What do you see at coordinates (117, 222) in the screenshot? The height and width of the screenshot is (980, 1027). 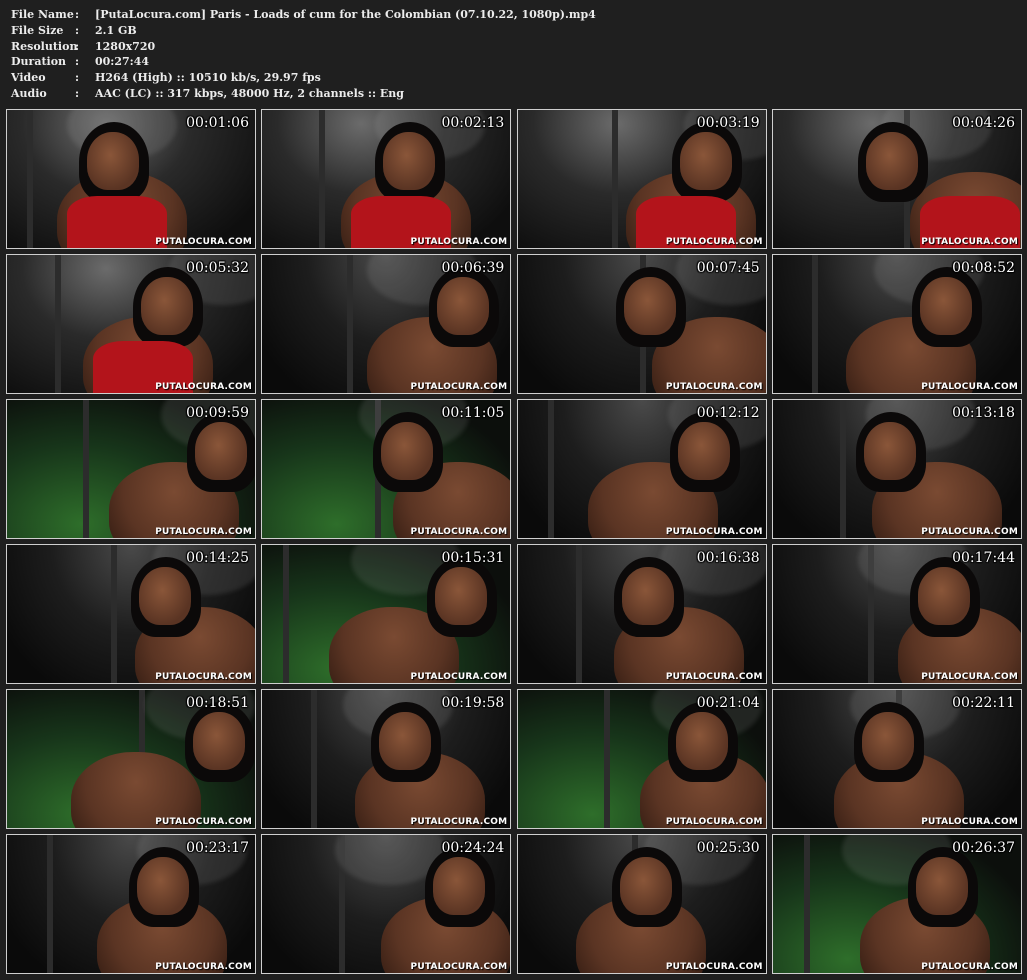 I see `red-top` at bounding box center [117, 222].